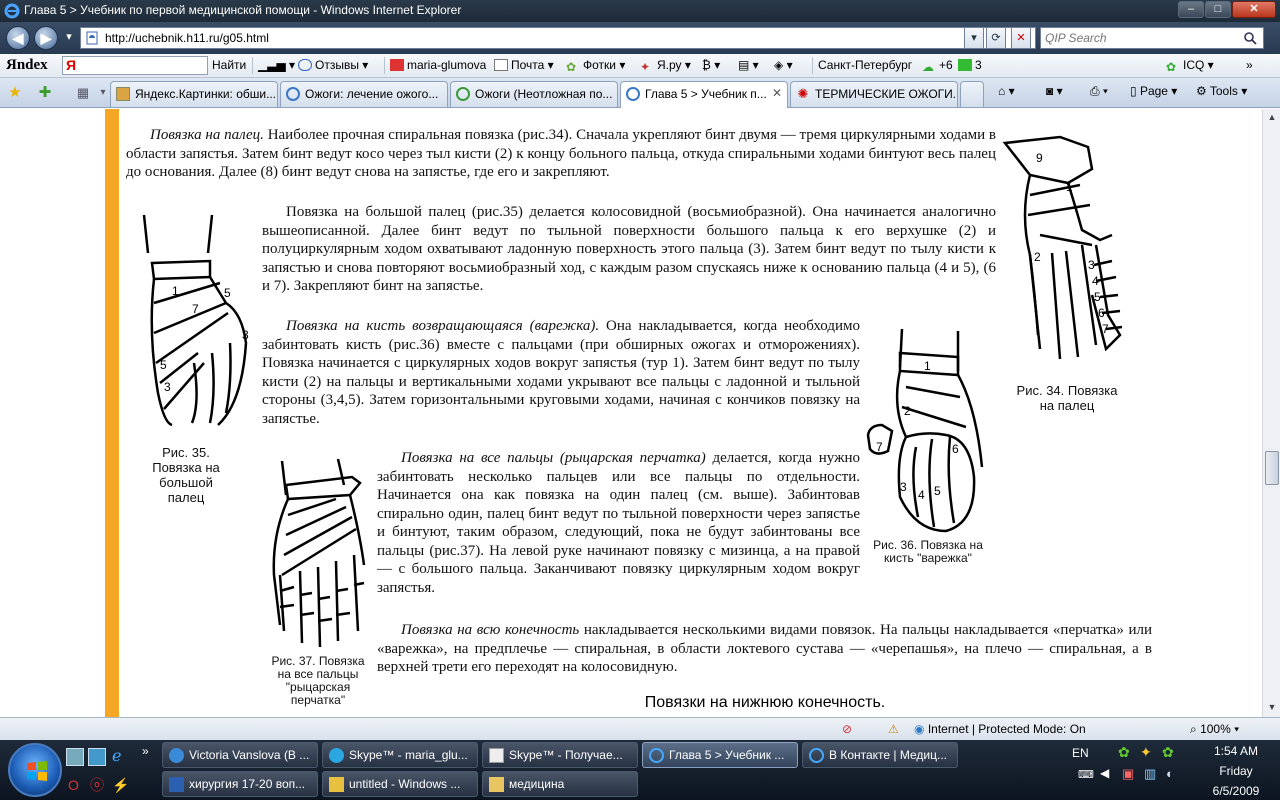 This screenshot has height=800, width=1280. What do you see at coordinates (135, 65) in the screenshot?
I see `yandex-search-input: Я` at bounding box center [135, 65].